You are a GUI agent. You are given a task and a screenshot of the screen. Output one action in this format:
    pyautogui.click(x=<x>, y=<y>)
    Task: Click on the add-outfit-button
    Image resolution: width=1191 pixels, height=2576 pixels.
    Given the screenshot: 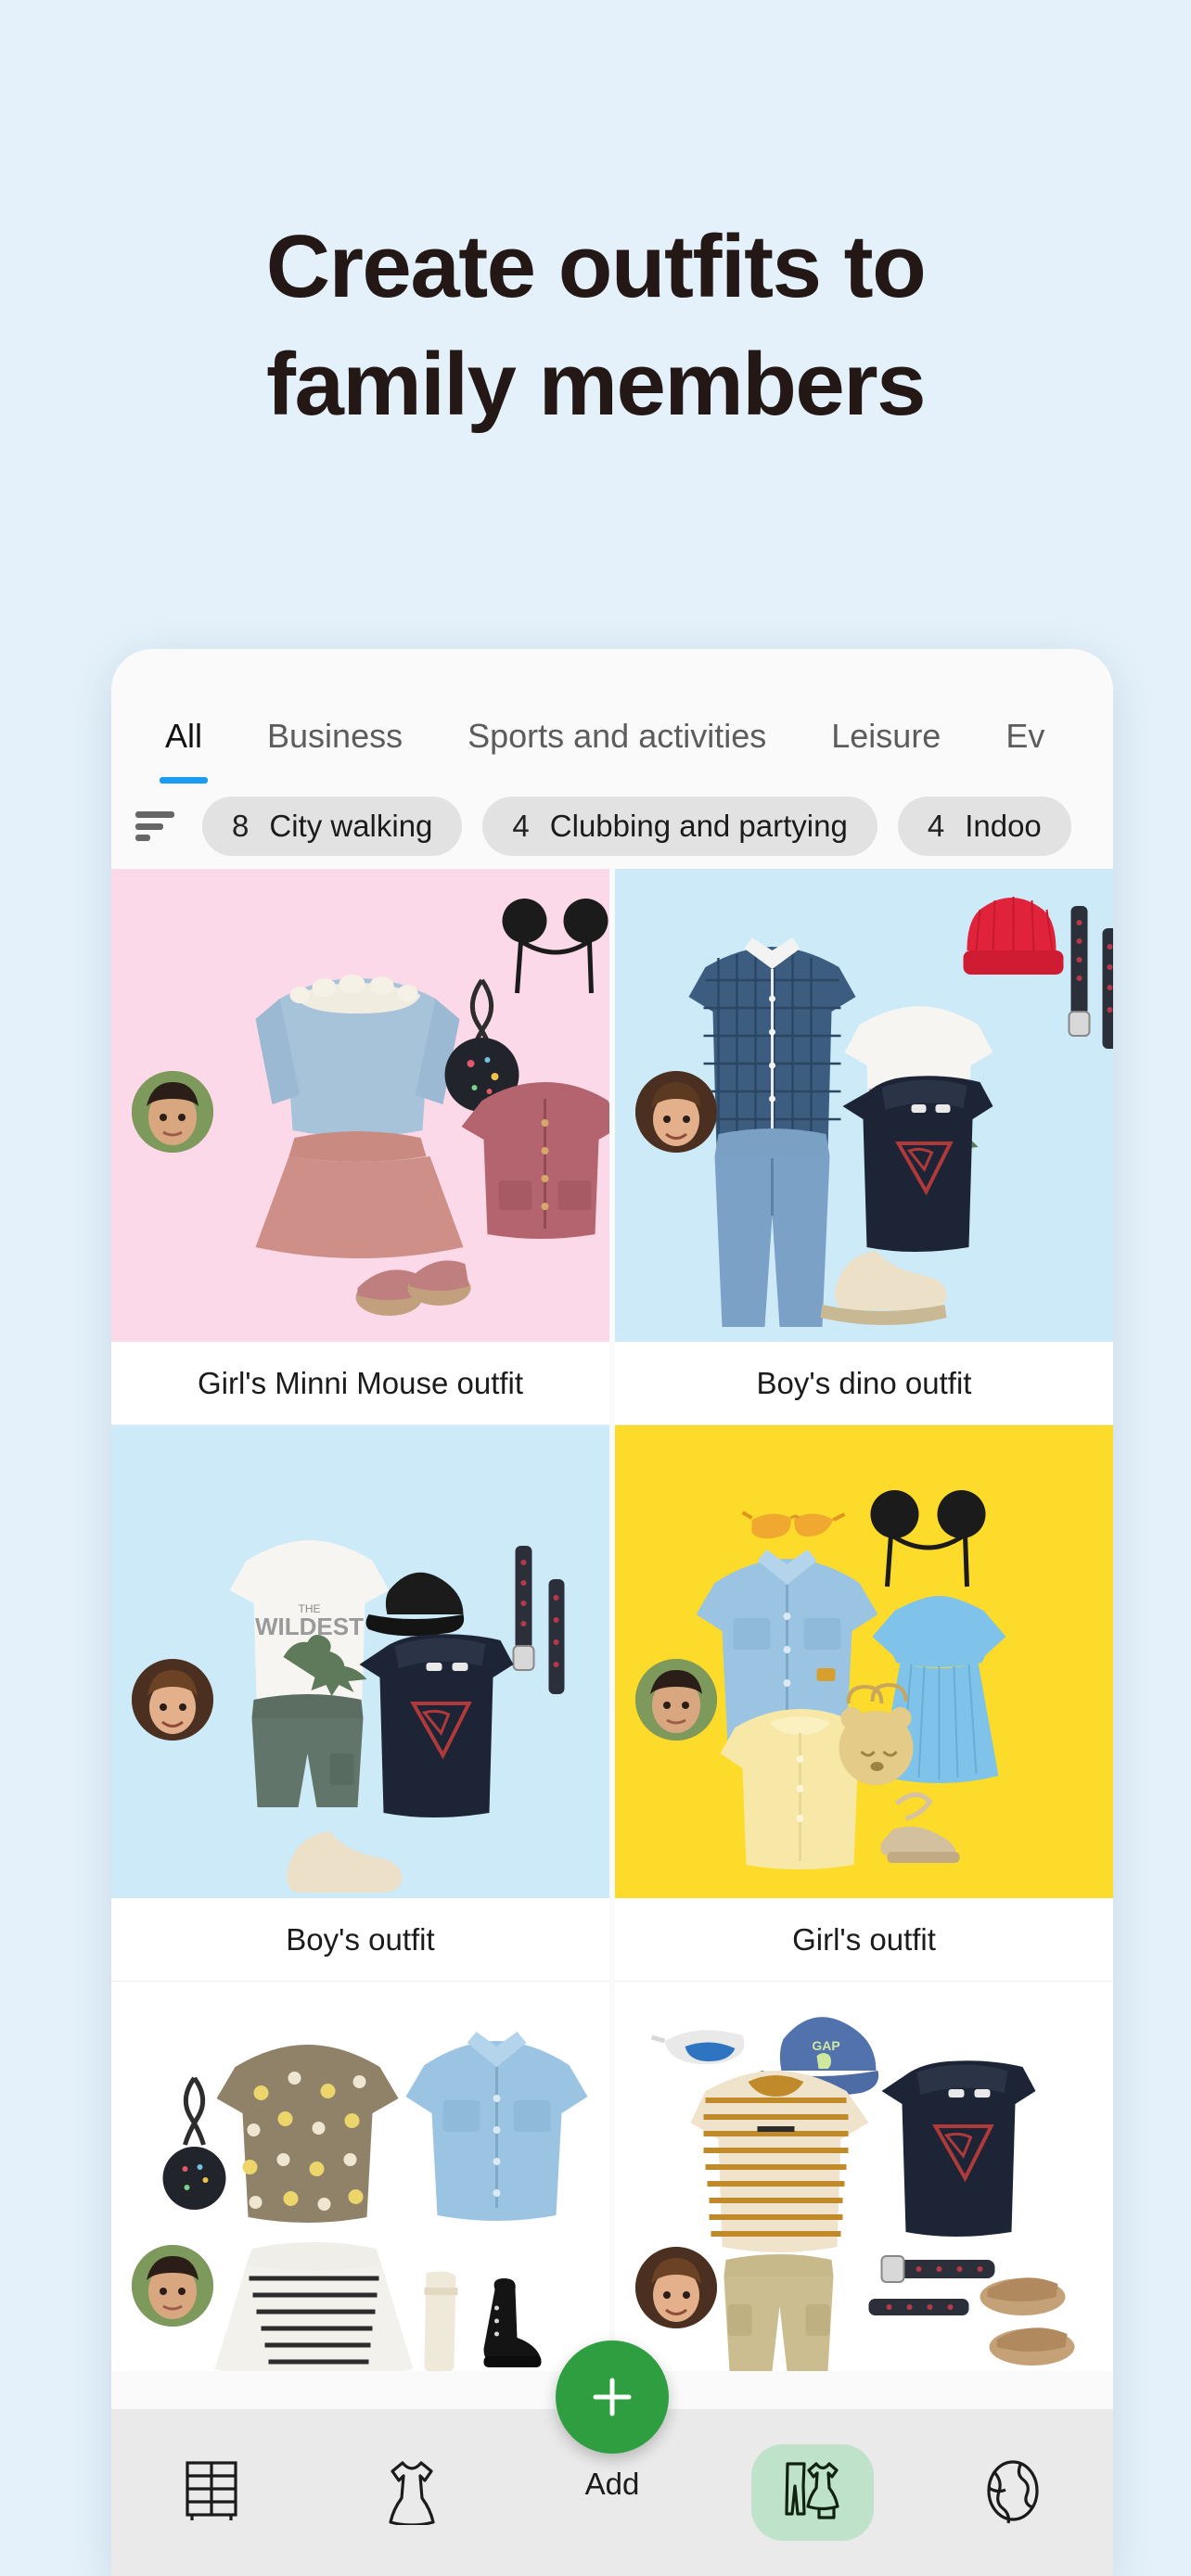 What is the action you would take?
    pyautogui.click(x=612, y=2397)
    